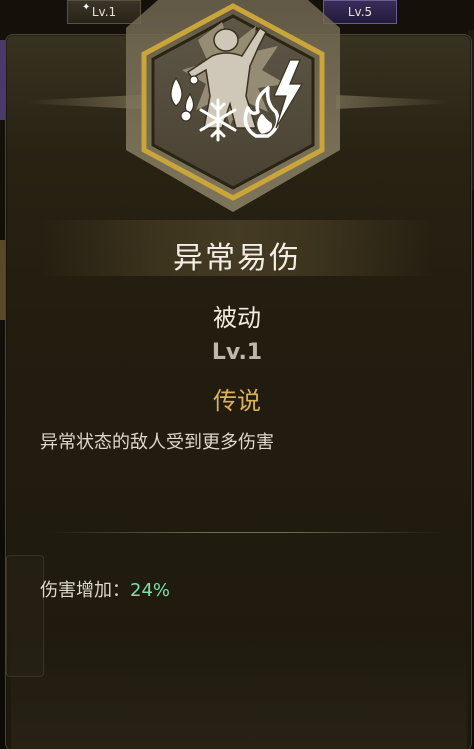 This screenshot has height=749, width=474. What do you see at coordinates (237, 401) in the screenshot?
I see `skill-rarity: 传说` at bounding box center [237, 401].